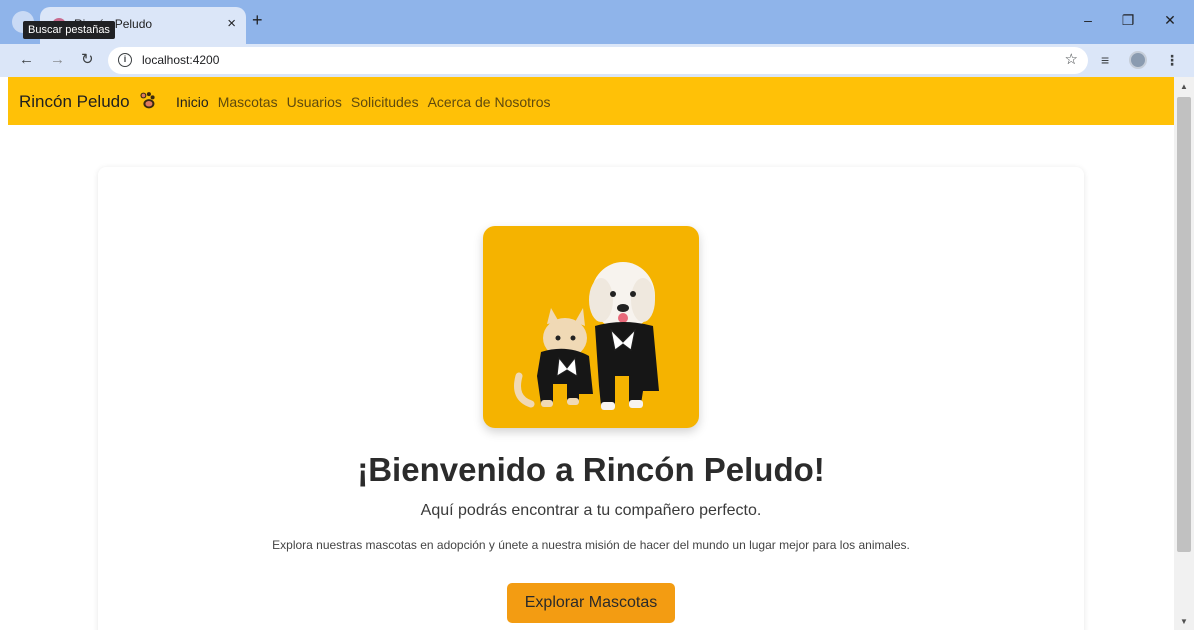 The width and height of the screenshot is (1194, 630). I want to click on nav-link-inicio: Inicio, so click(192, 102).